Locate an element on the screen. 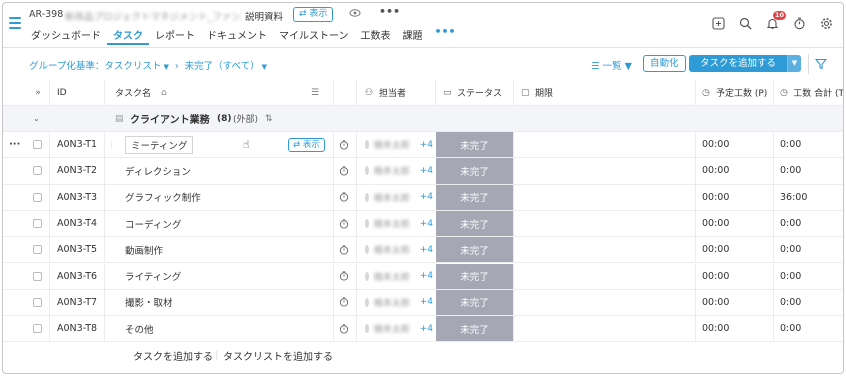 The height and width of the screenshot is (376, 846). menu-icon is located at coordinates (15, 24).